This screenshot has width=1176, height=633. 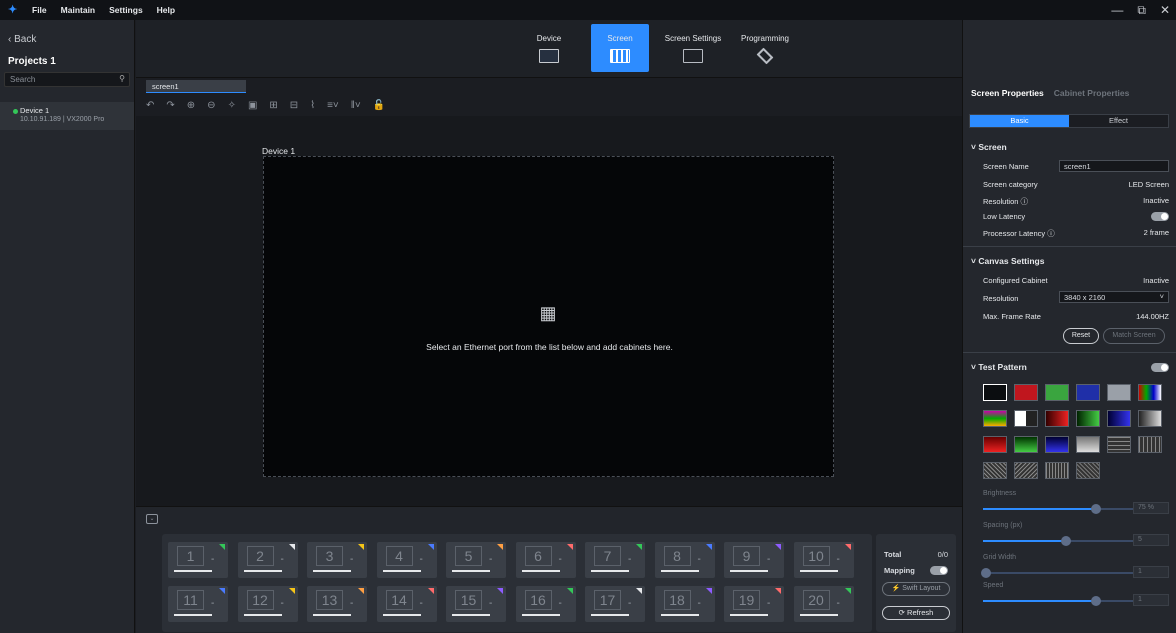 What do you see at coordinates (1160, 216) in the screenshot?
I see `low-latency-toggle` at bounding box center [1160, 216].